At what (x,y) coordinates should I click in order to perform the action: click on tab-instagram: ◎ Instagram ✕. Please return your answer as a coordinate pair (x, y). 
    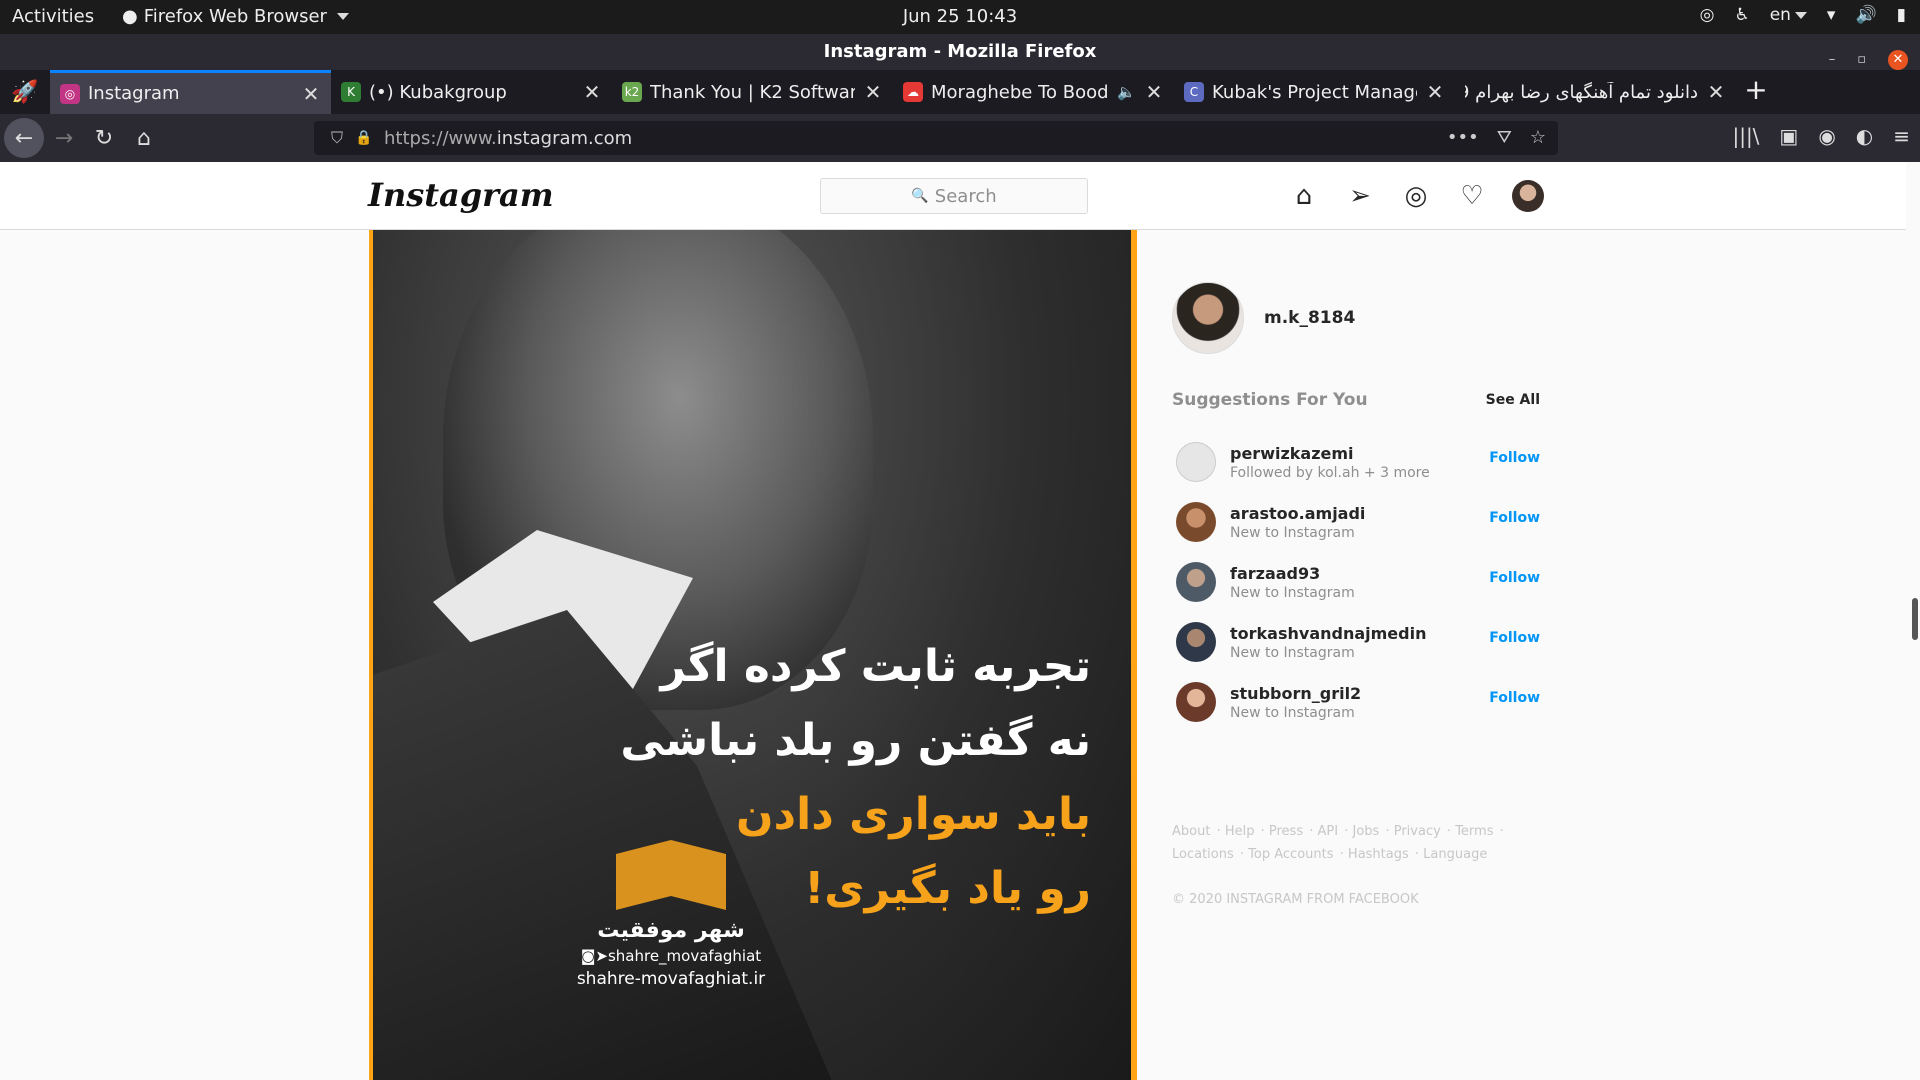
    Looking at the image, I should click on (190, 92).